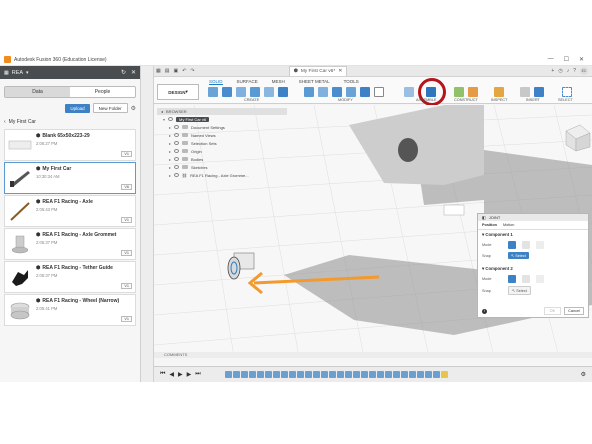  Describe the element at coordinates (459, 92) in the screenshot. I see `offset-plane-icon` at that location.